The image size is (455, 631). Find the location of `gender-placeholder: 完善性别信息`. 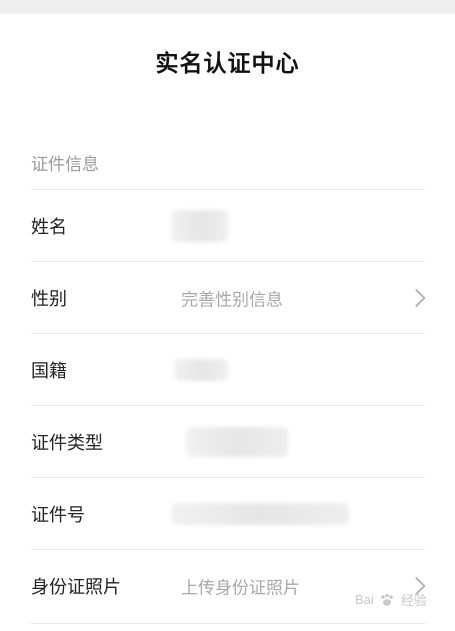

gender-placeholder: 完善性别信息 is located at coordinates (232, 300).